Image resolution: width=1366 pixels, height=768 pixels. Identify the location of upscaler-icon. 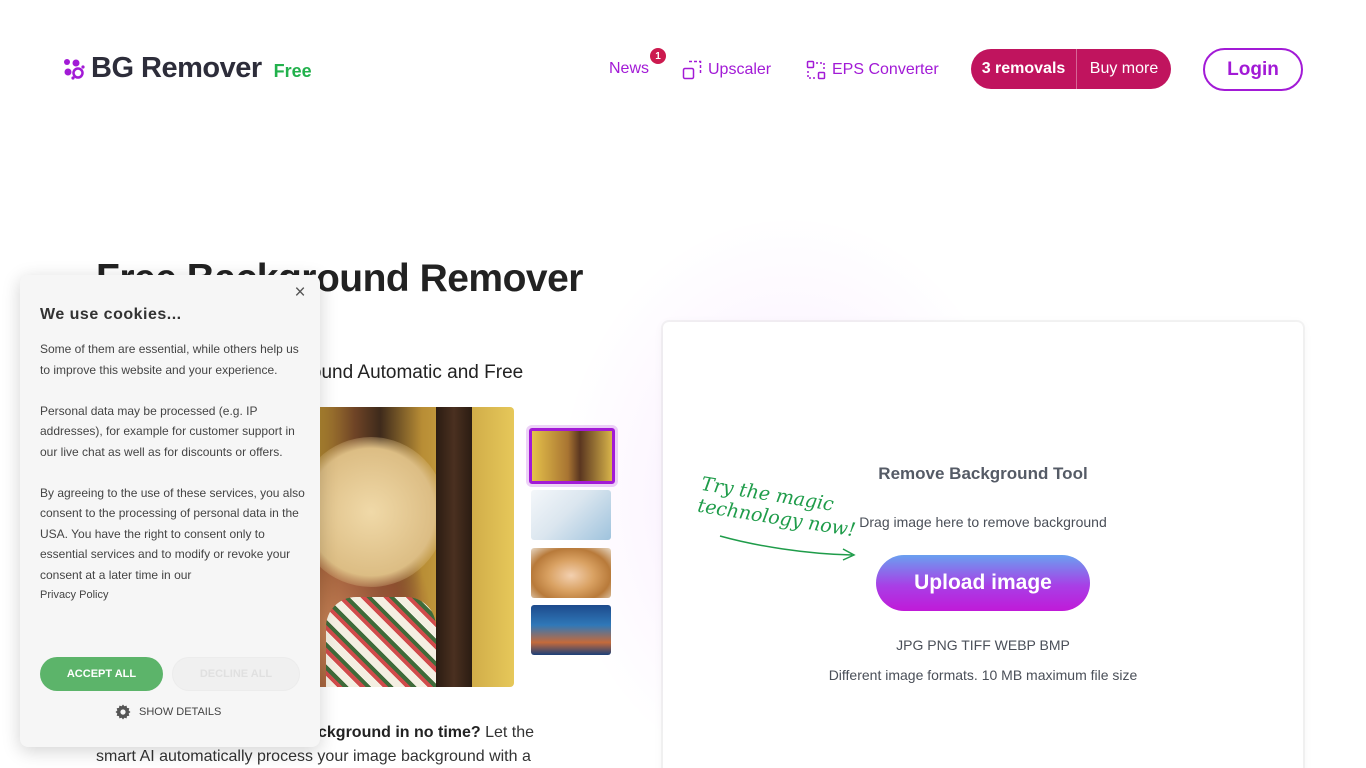
(692, 70).